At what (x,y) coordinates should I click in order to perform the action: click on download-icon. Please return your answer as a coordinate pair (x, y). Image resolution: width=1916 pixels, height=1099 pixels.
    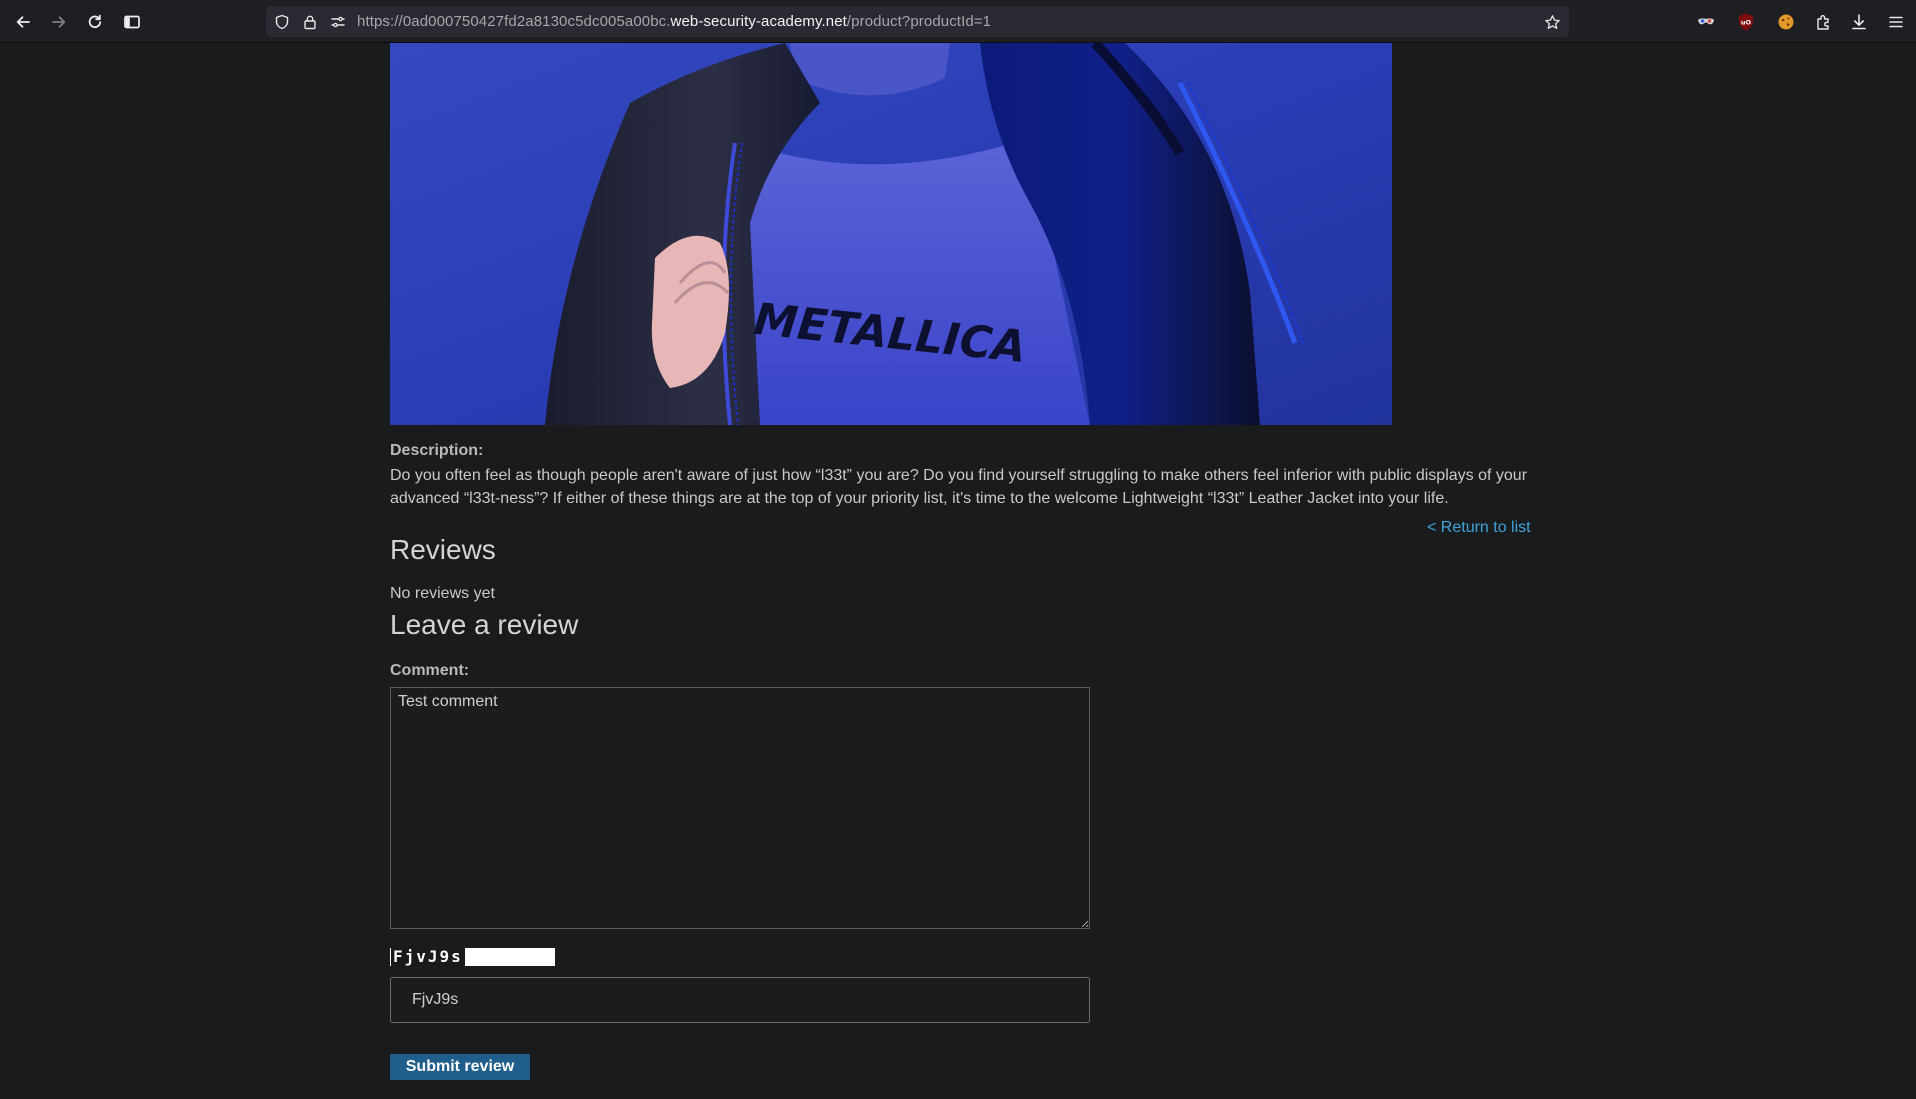
    Looking at the image, I should click on (1859, 22).